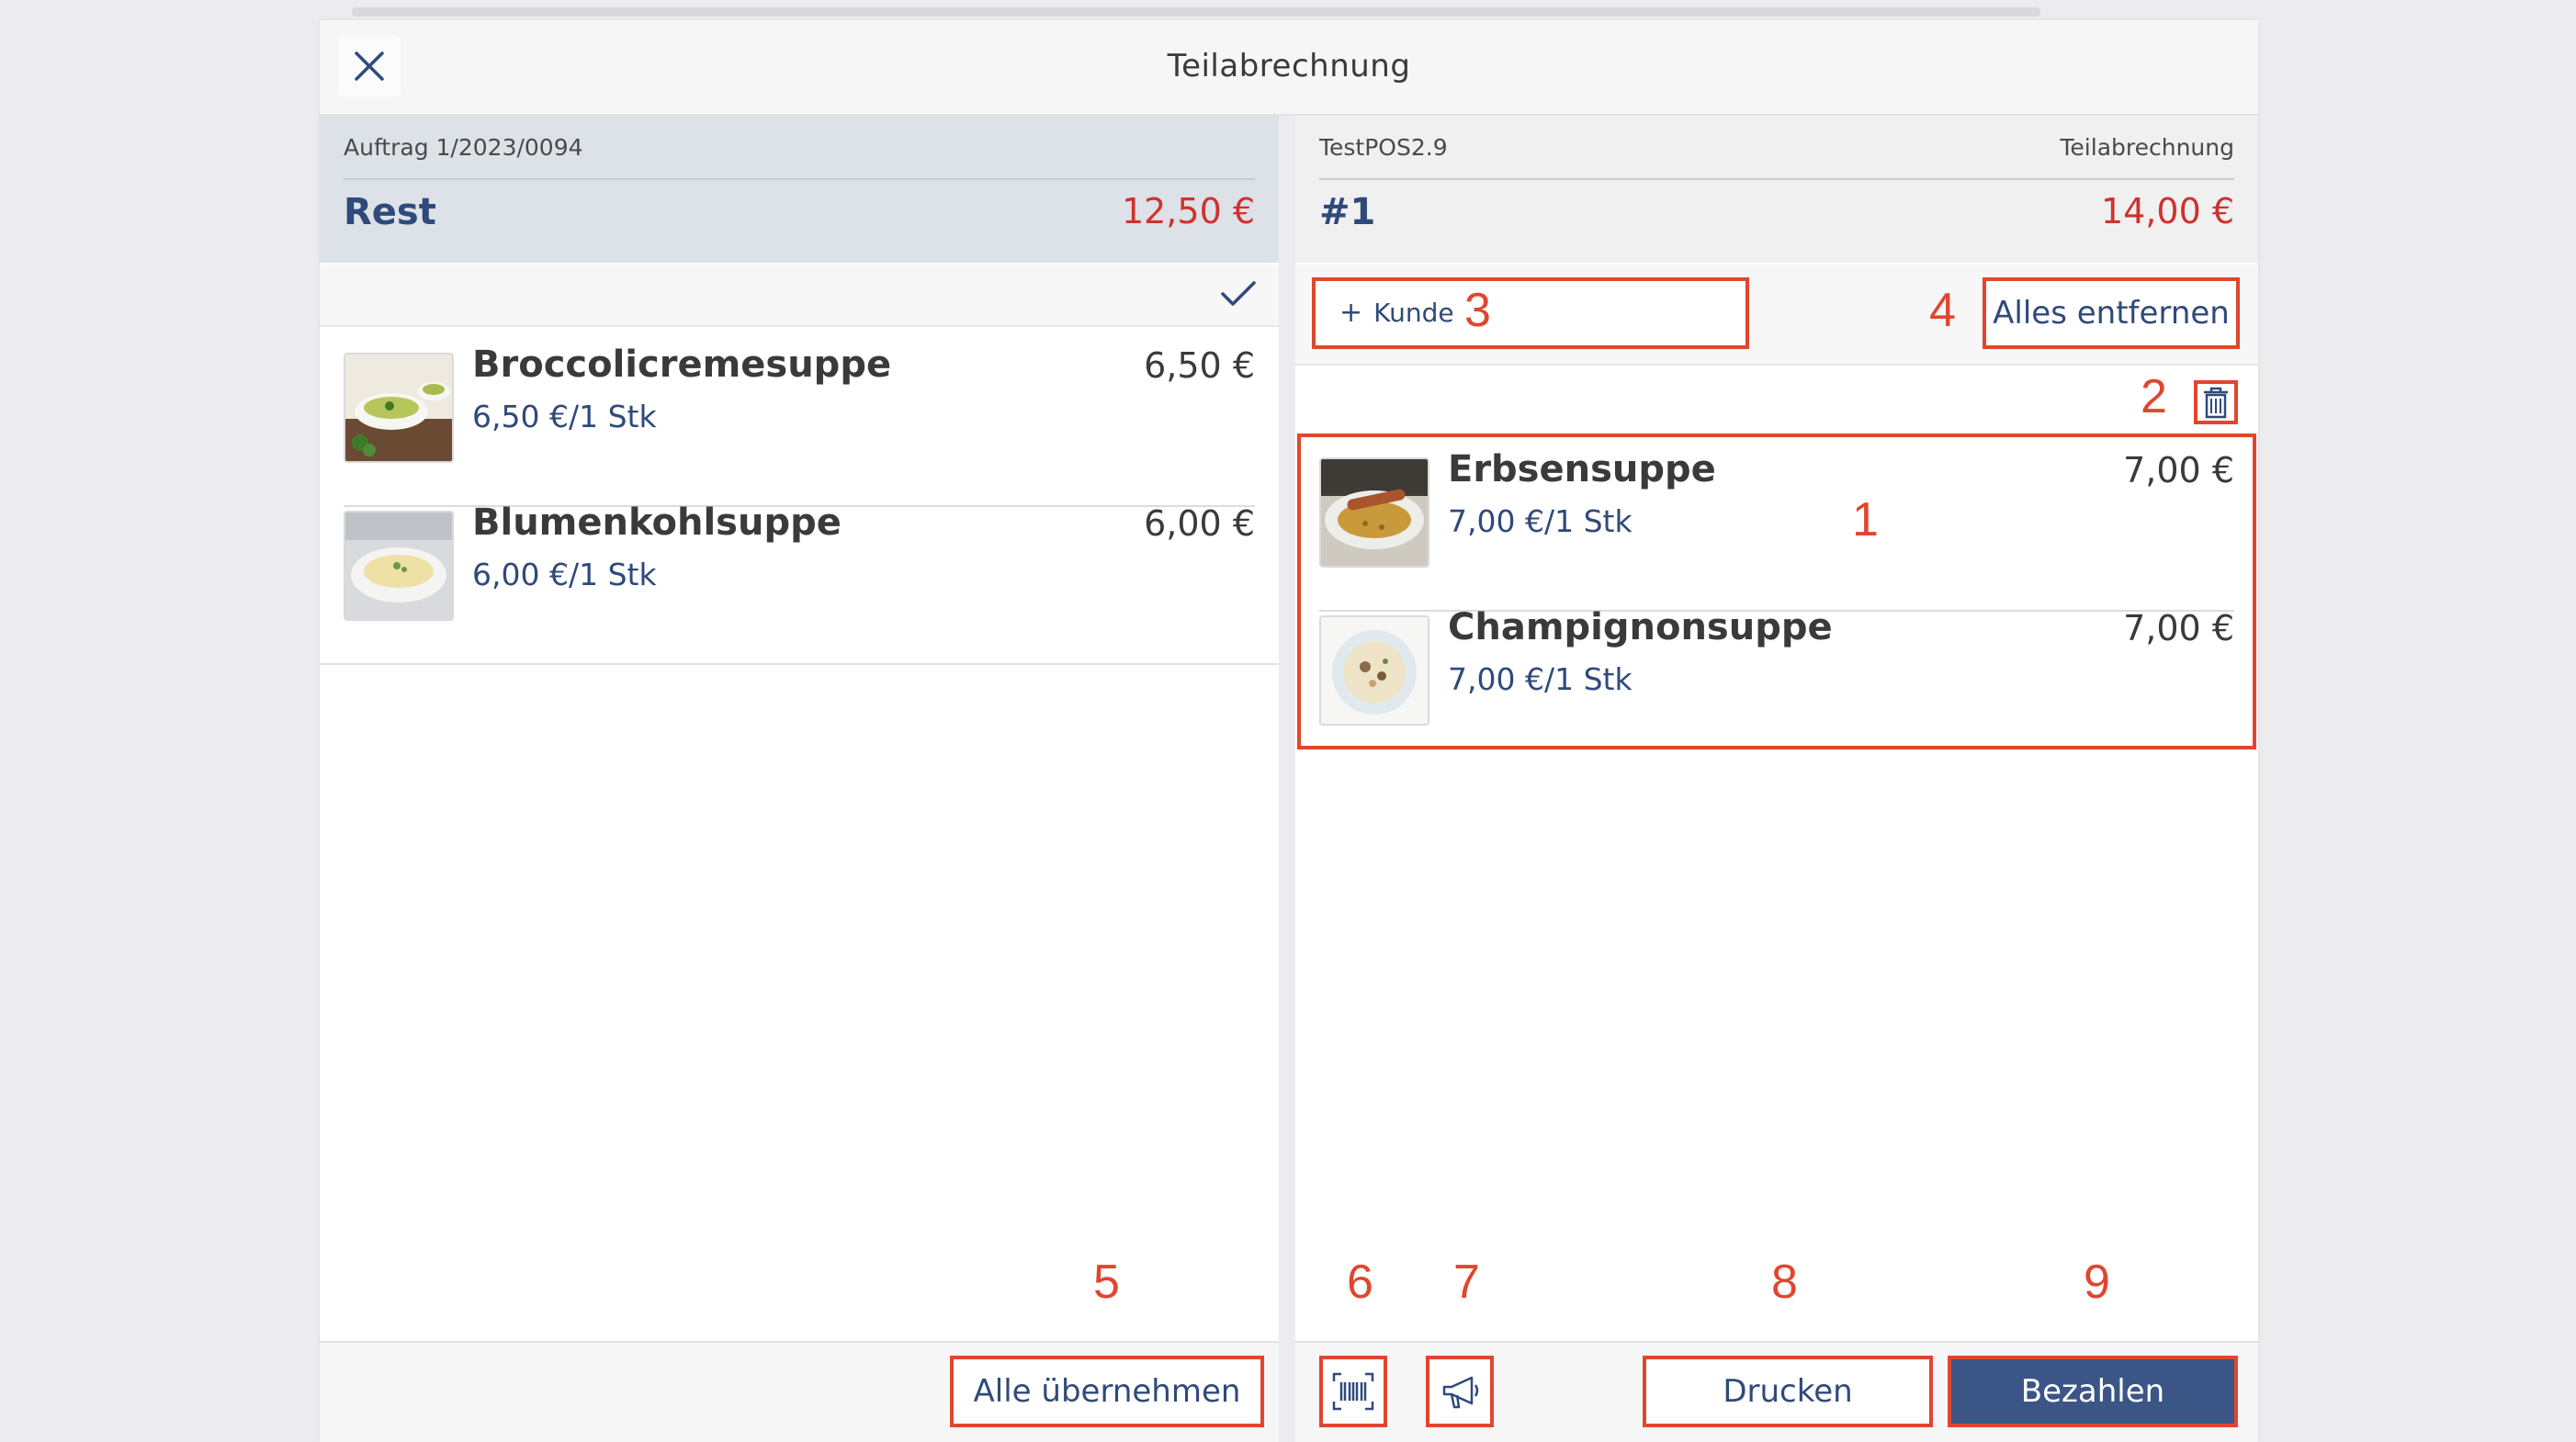 This screenshot has height=1442, width=2576. I want to click on pos-name: TestPOS2.9, so click(1383, 147).